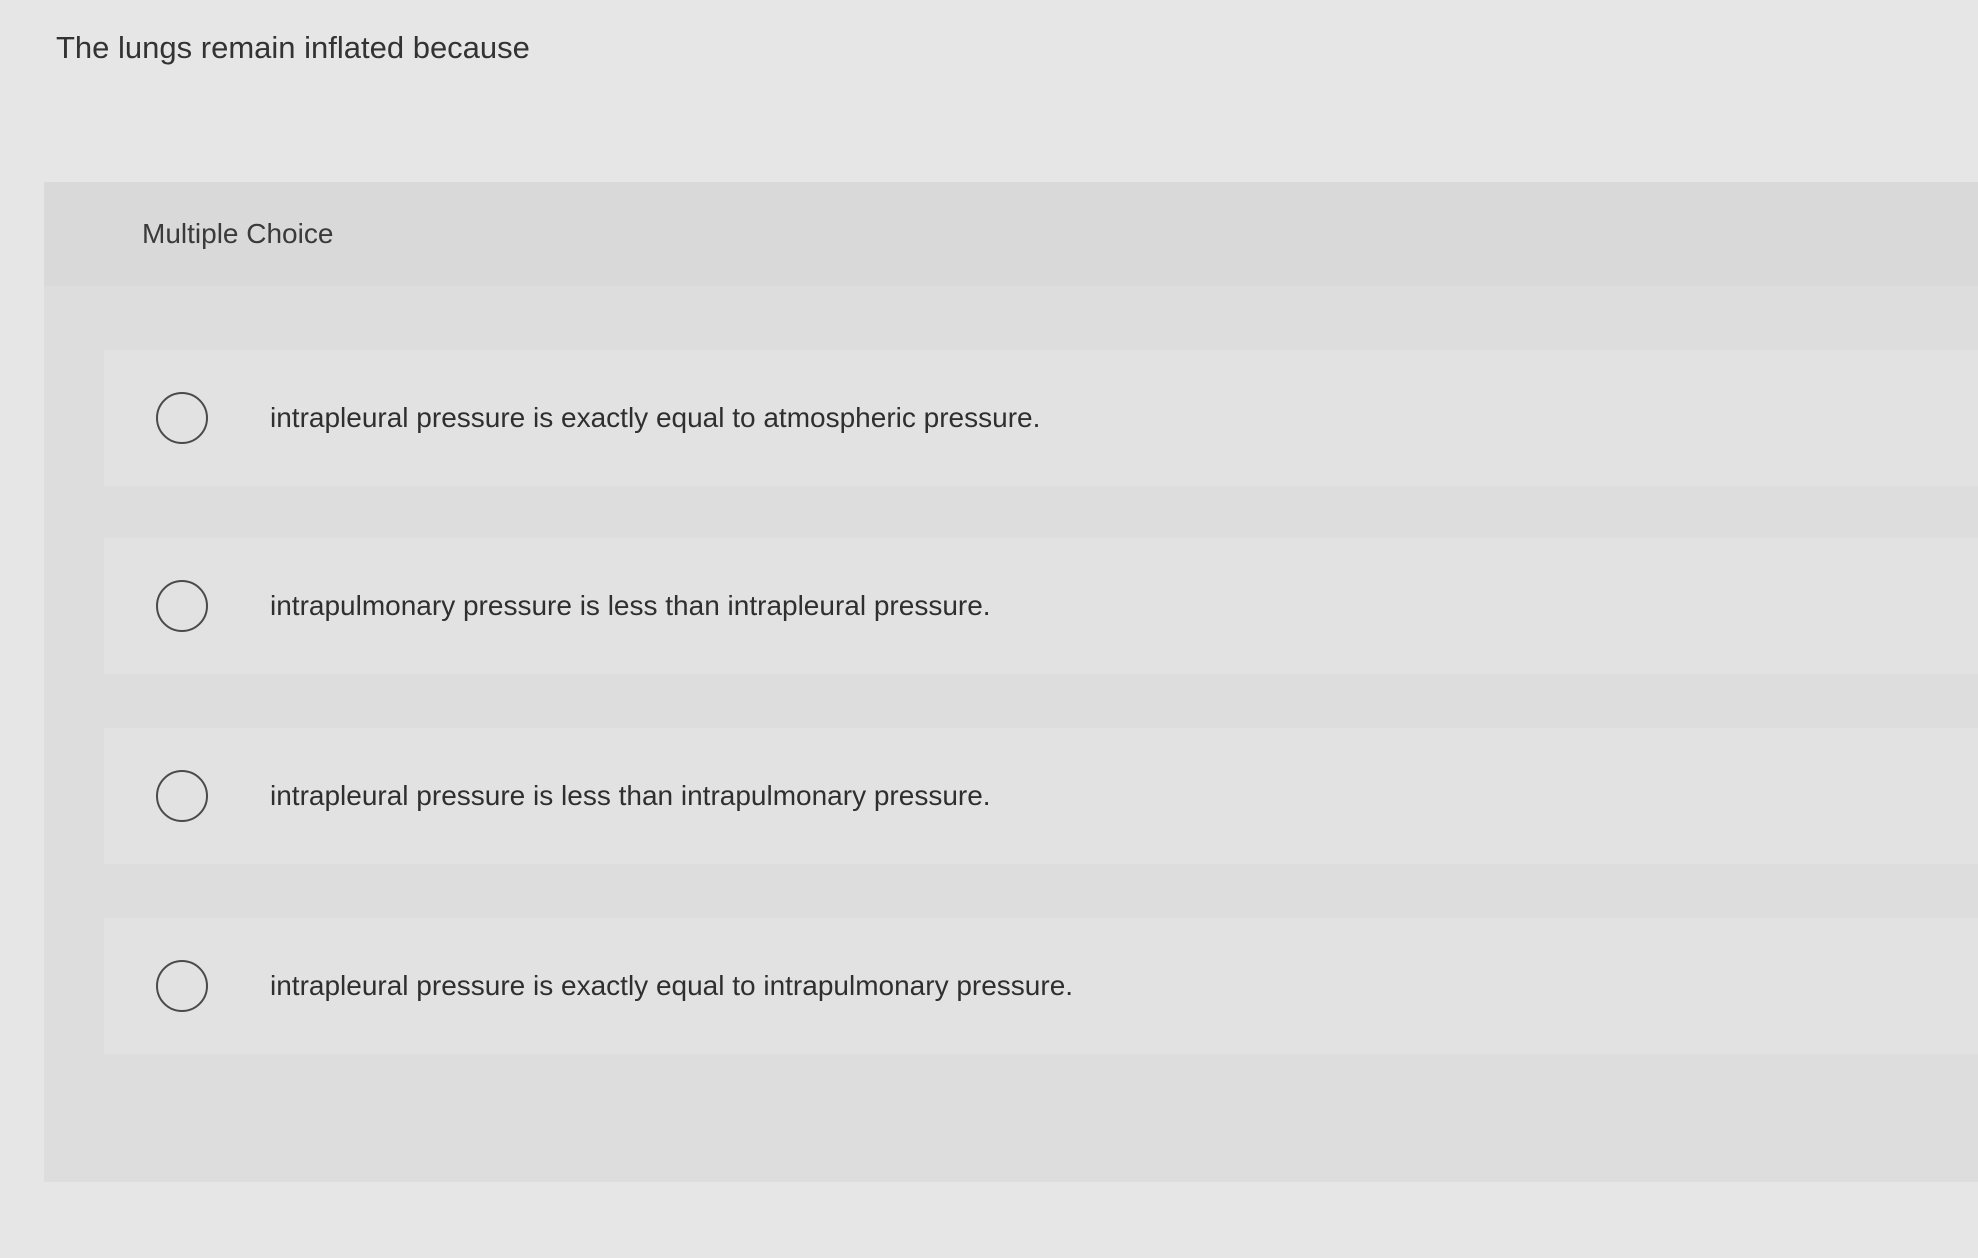 This screenshot has width=1978, height=1258. What do you see at coordinates (238, 233) in the screenshot?
I see `multiple-choice-label: Multiple Choice` at bounding box center [238, 233].